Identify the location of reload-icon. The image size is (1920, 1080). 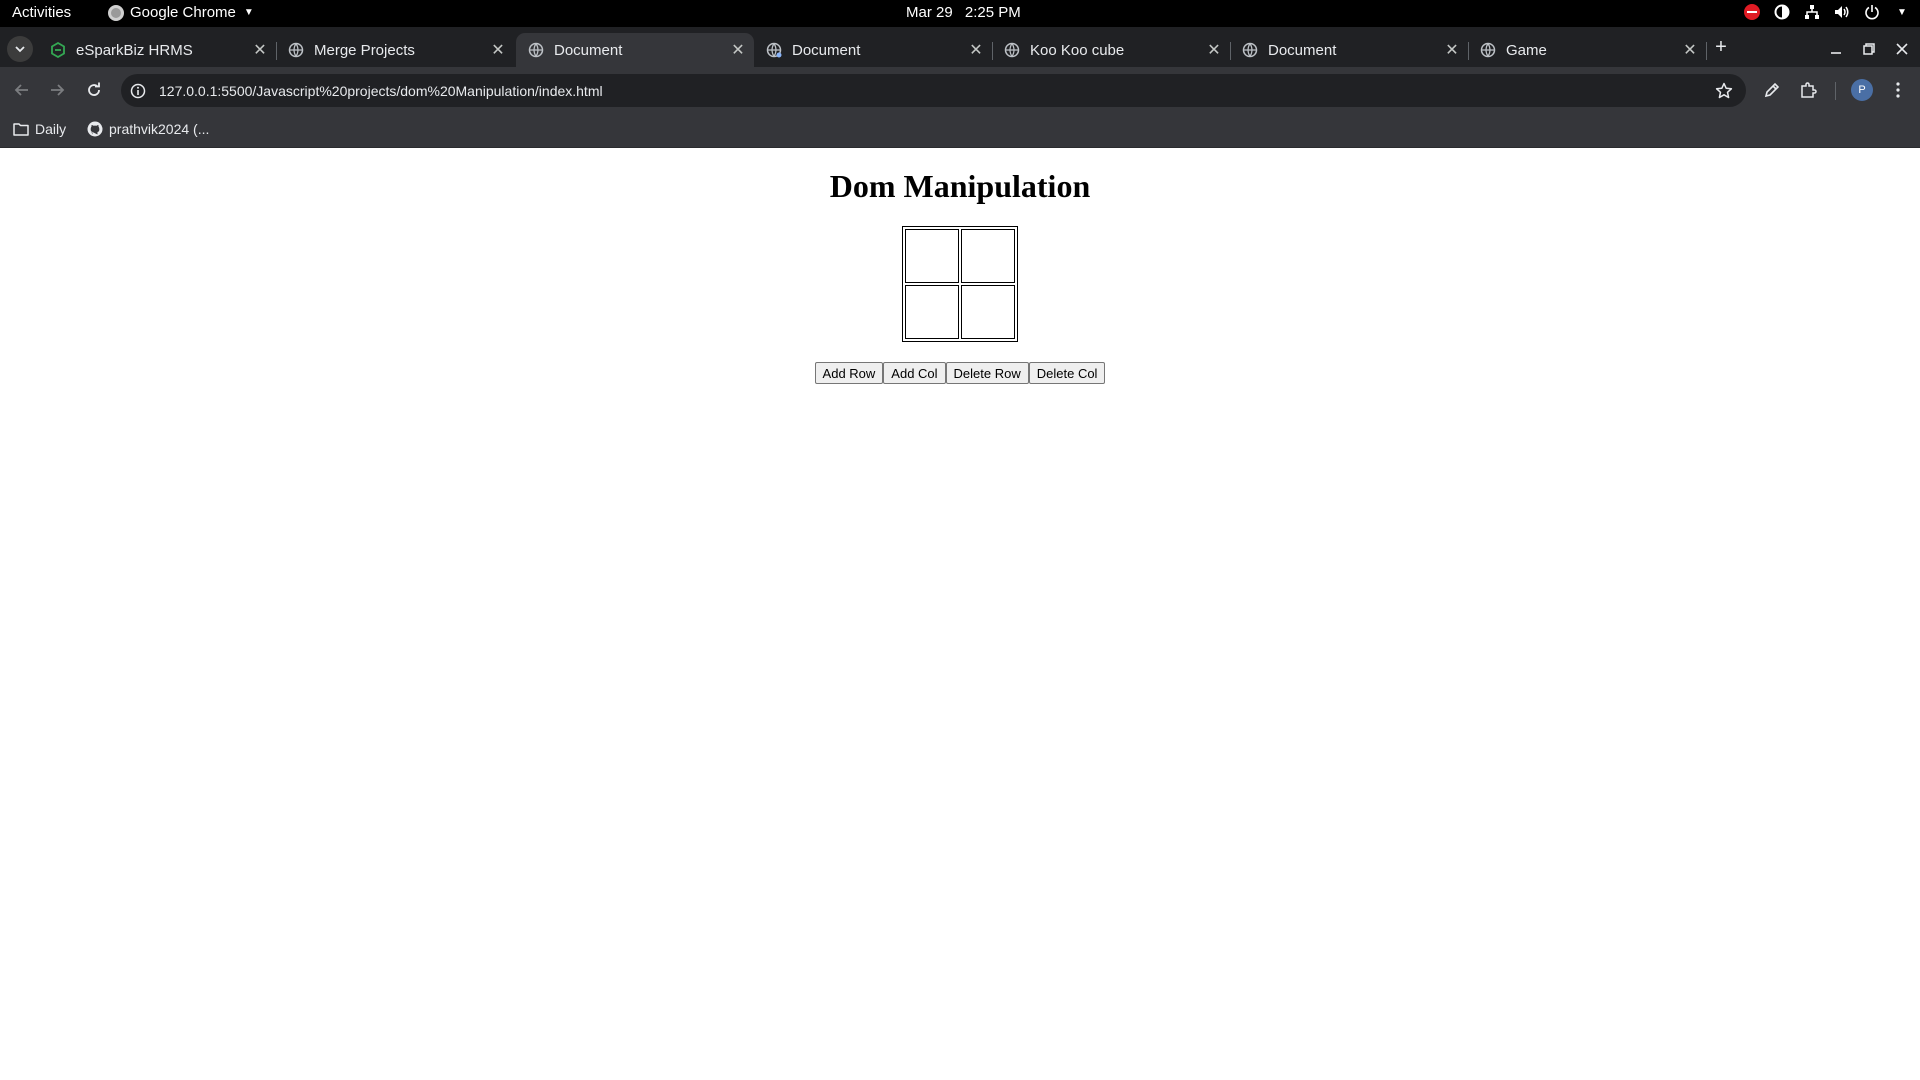
(94, 89).